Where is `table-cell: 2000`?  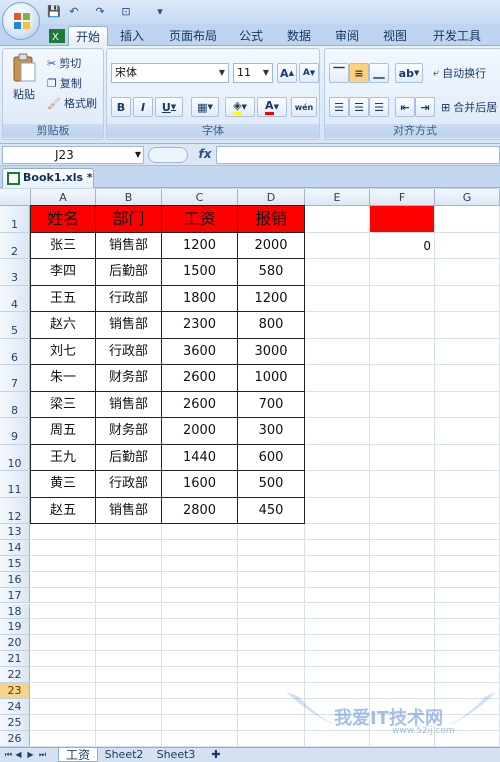 table-cell: 2000 is located at coordinates (271, 245).